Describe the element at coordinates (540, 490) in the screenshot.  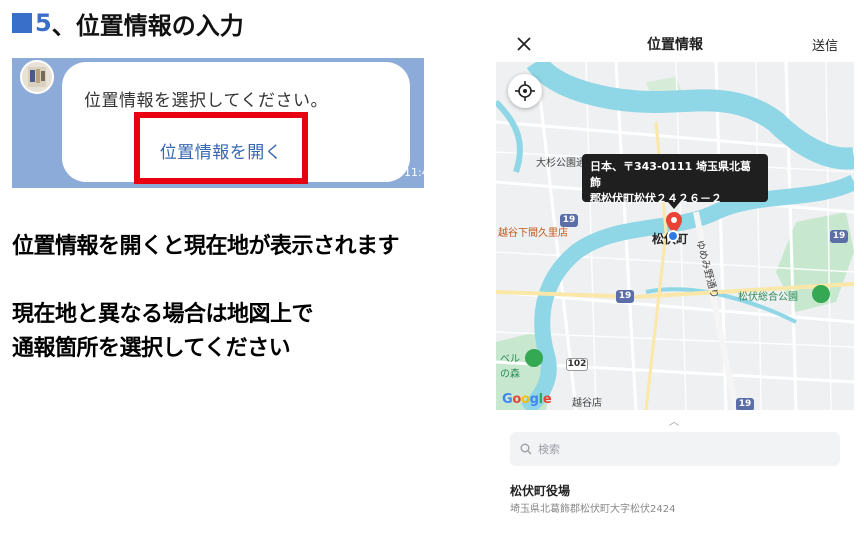
I see `result-name: 松伏町役場` at that location.